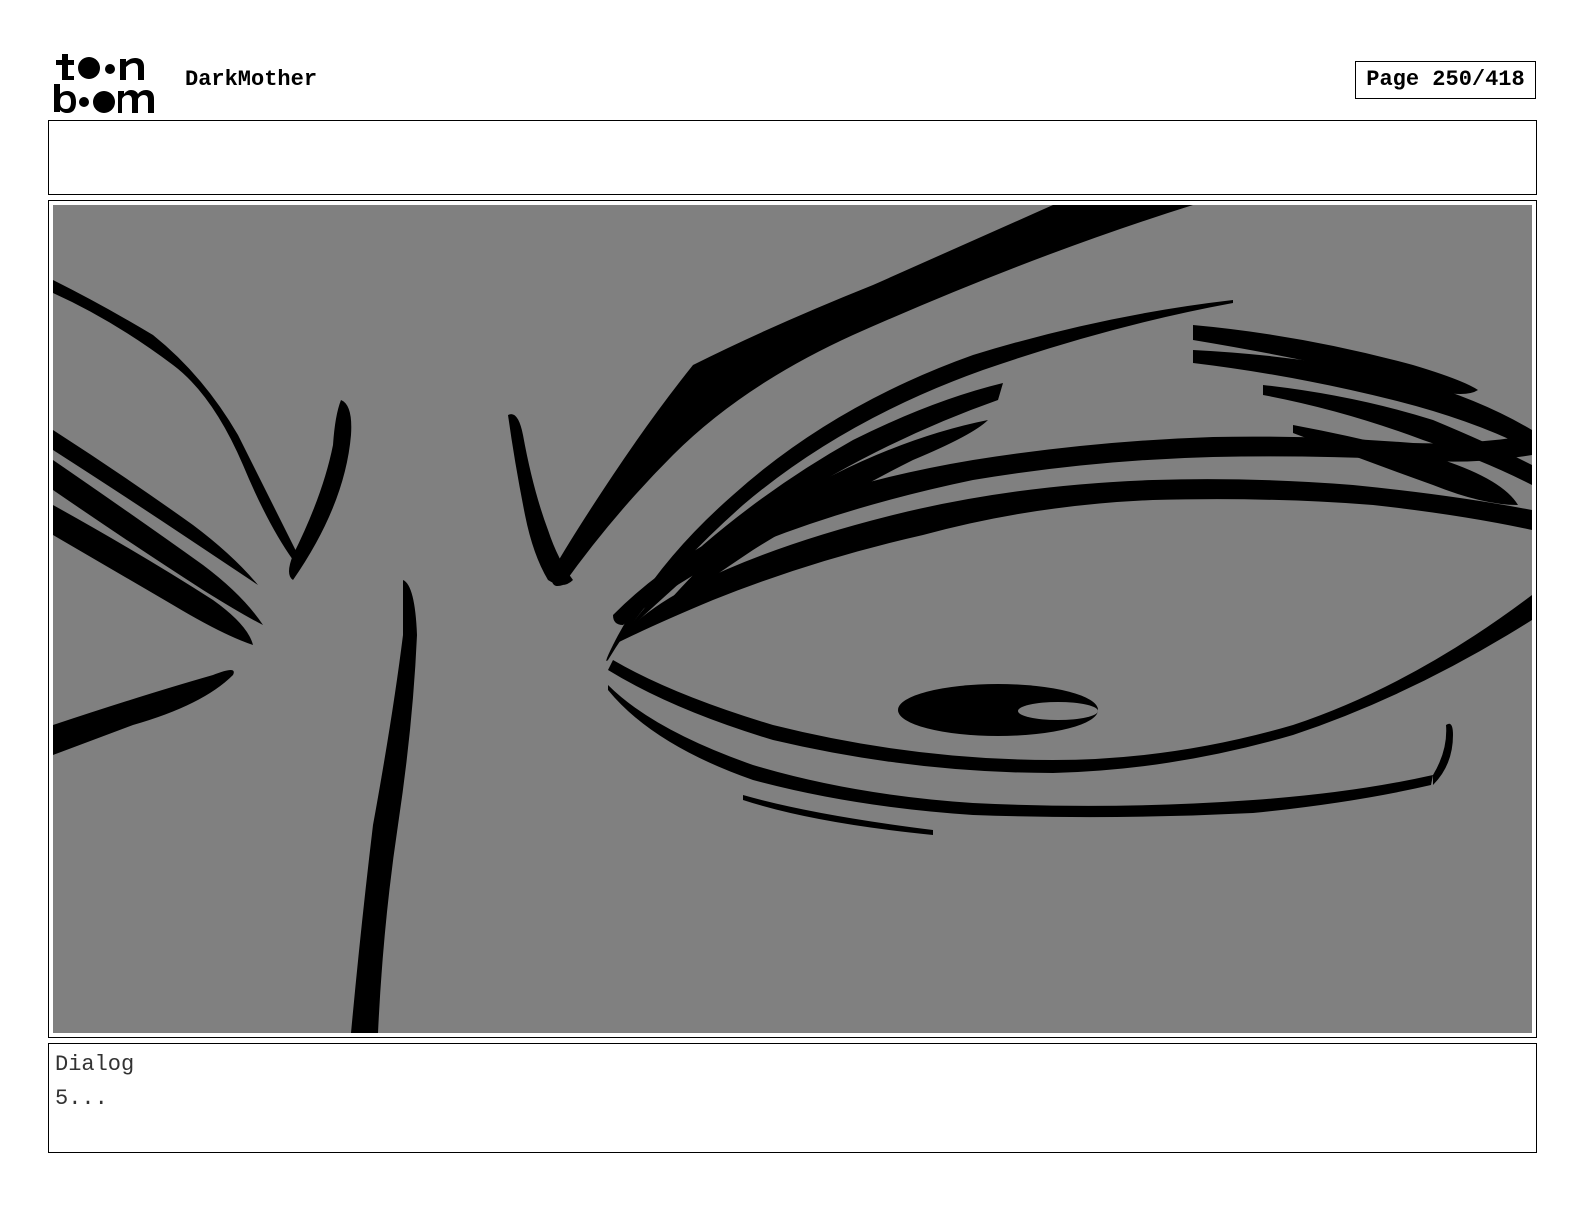  I want to click on project-title: DarkMother, so click(251, 79).